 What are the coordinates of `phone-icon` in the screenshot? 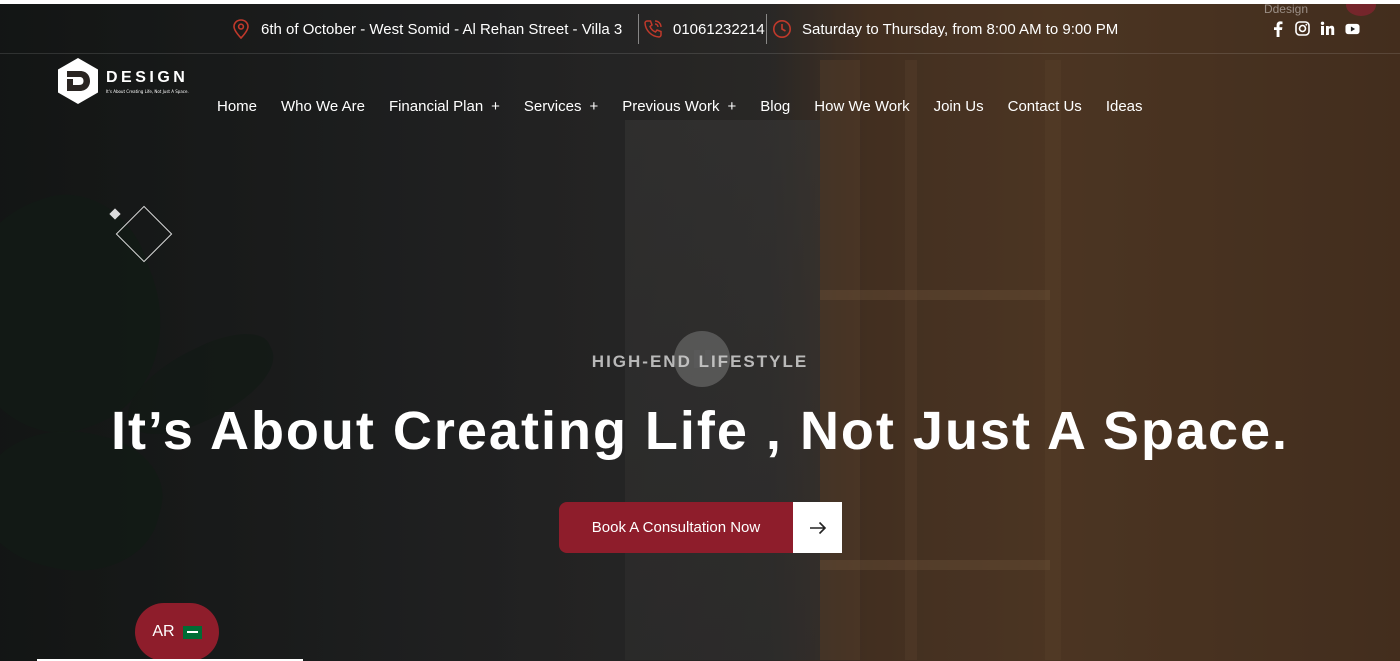 It's located at (653, 29).